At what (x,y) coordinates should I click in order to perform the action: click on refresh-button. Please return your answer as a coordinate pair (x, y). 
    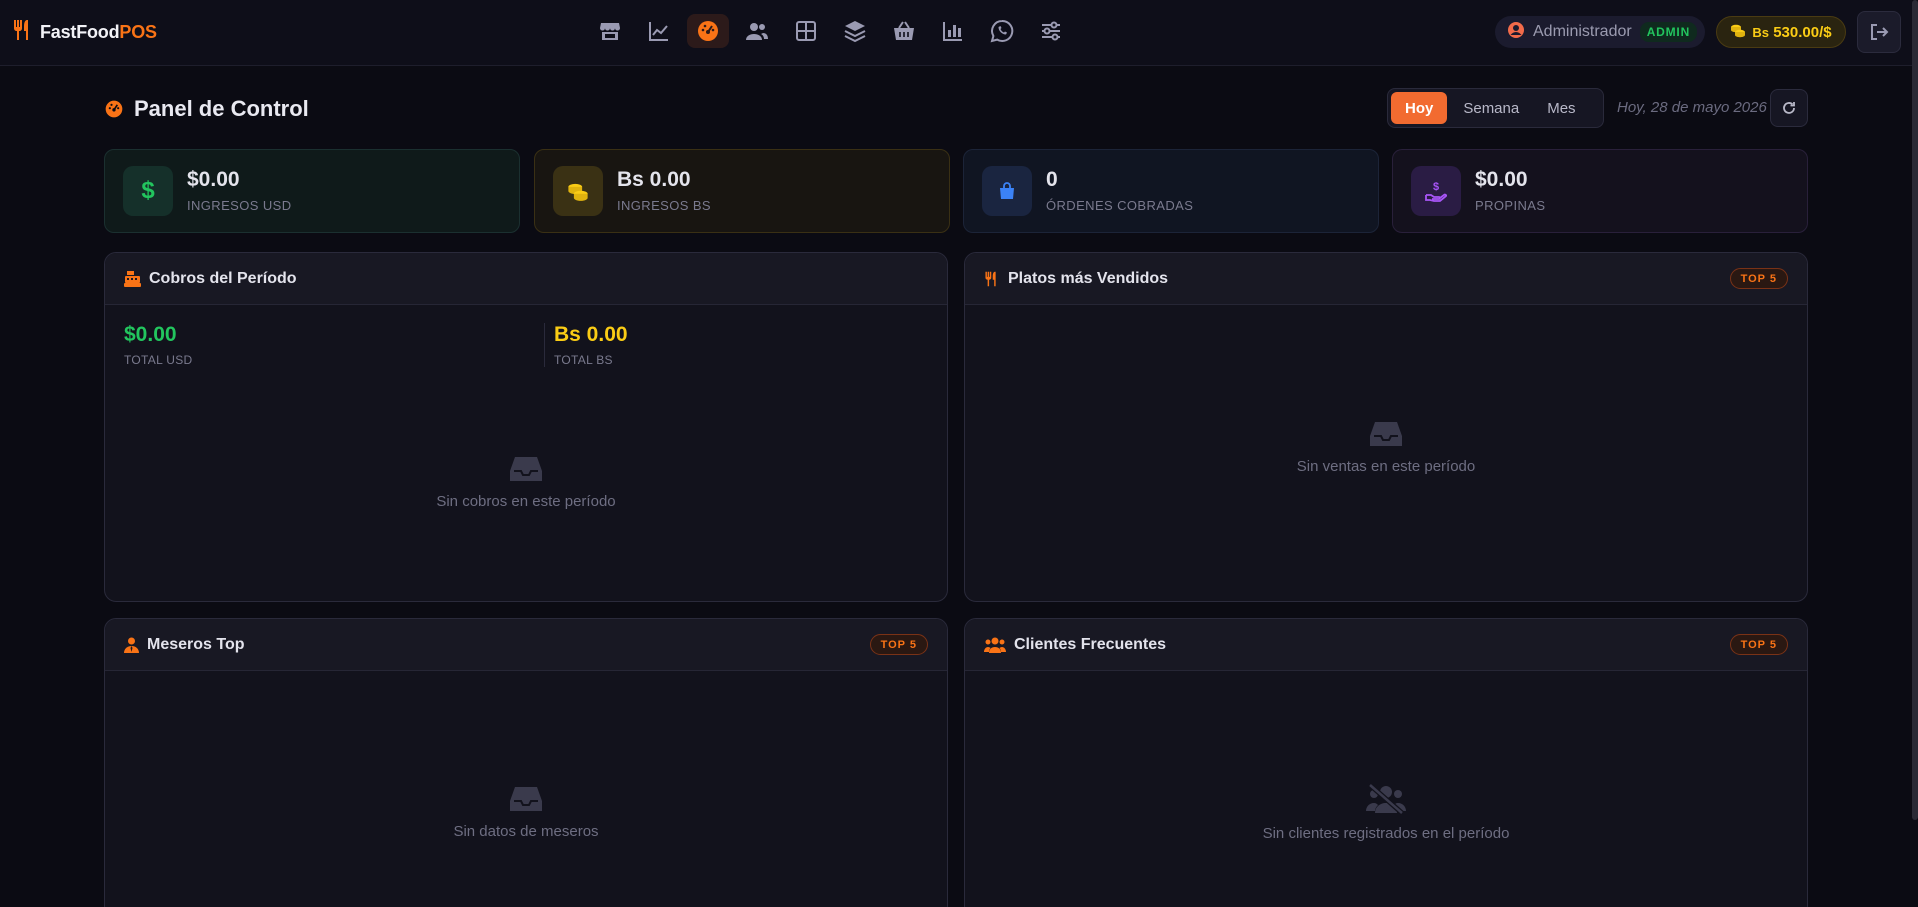
    Looking at the image, I should click on (1789, 108).